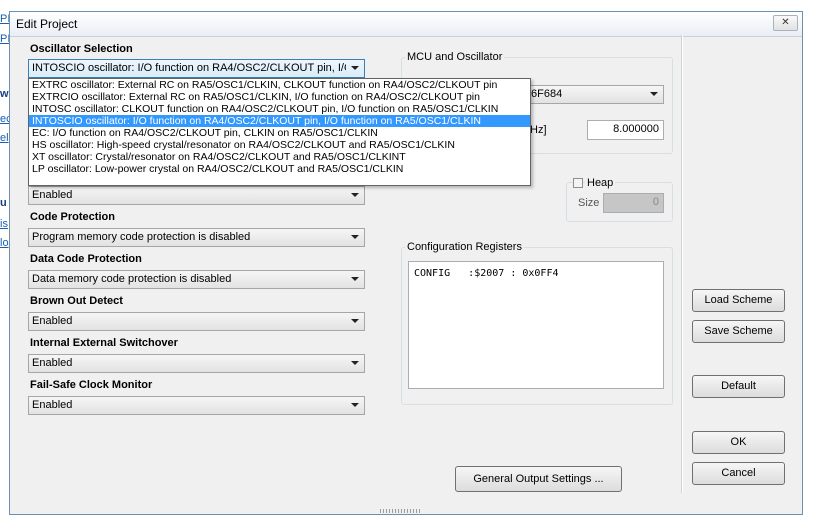  I want to click on load-scheme-button: Load Scheme, so click(738, 300).